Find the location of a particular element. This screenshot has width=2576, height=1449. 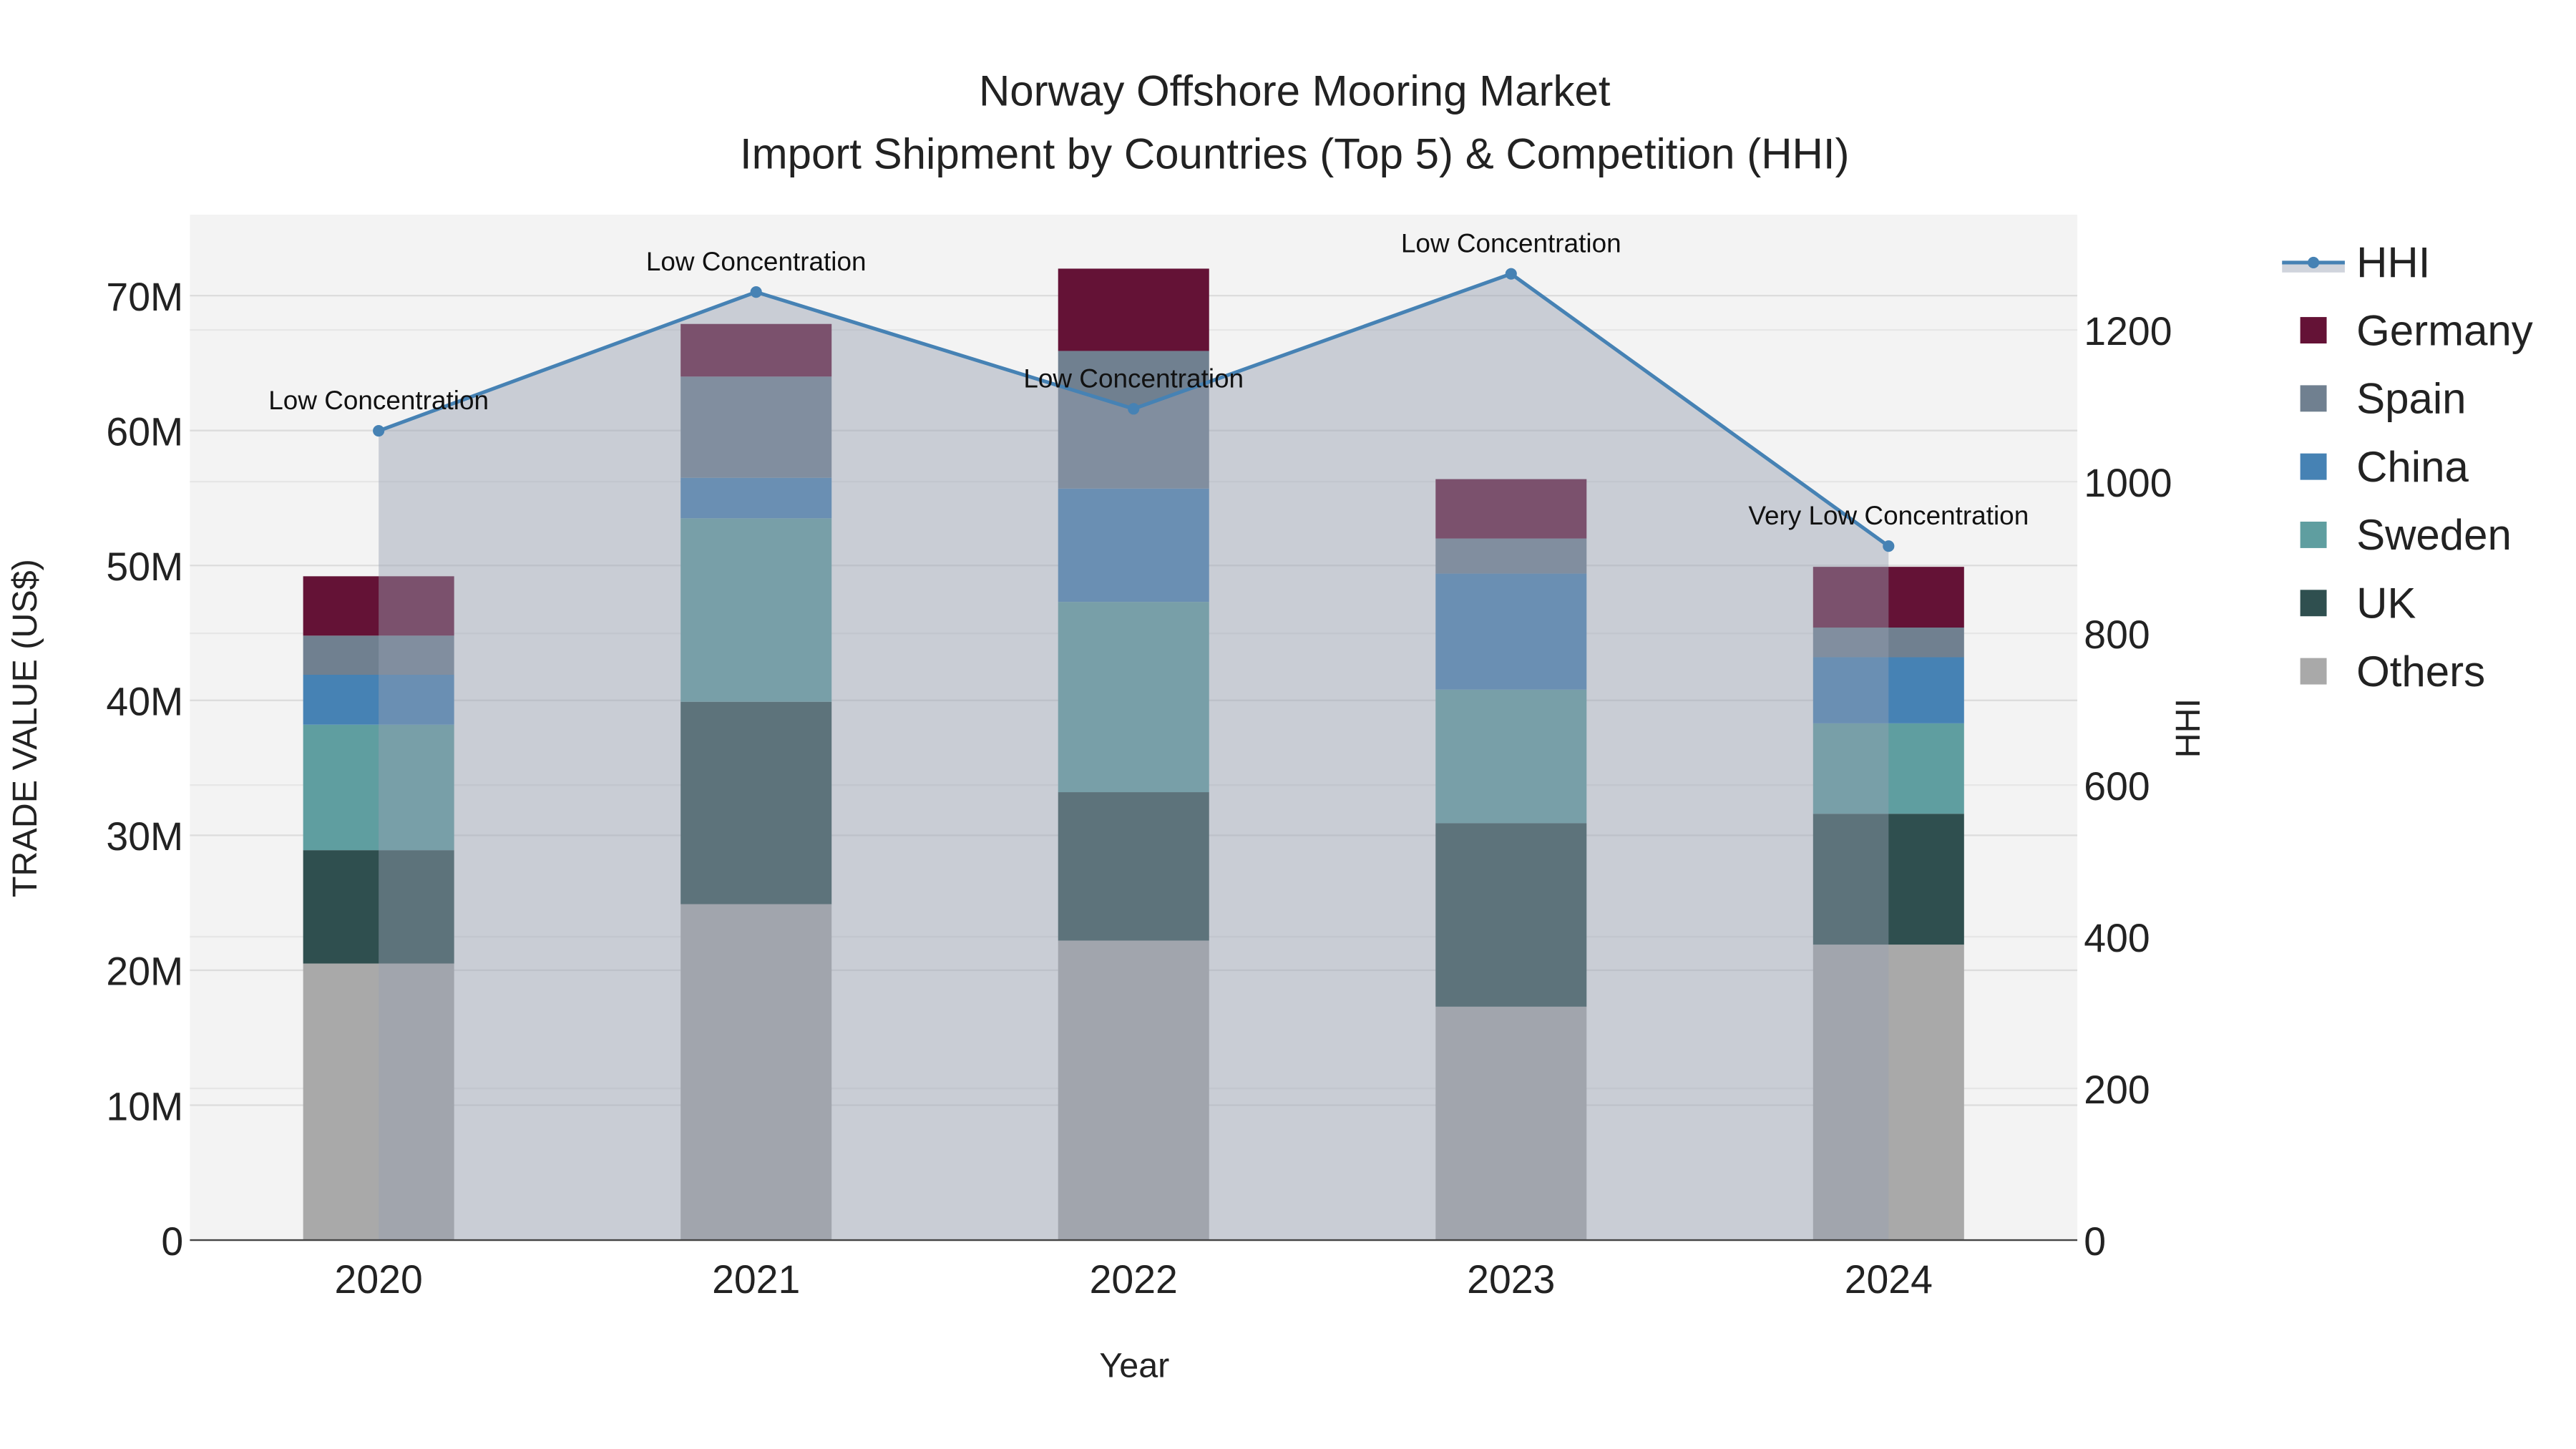

y-tick-label: 20M is located at coordinates (144, 972).